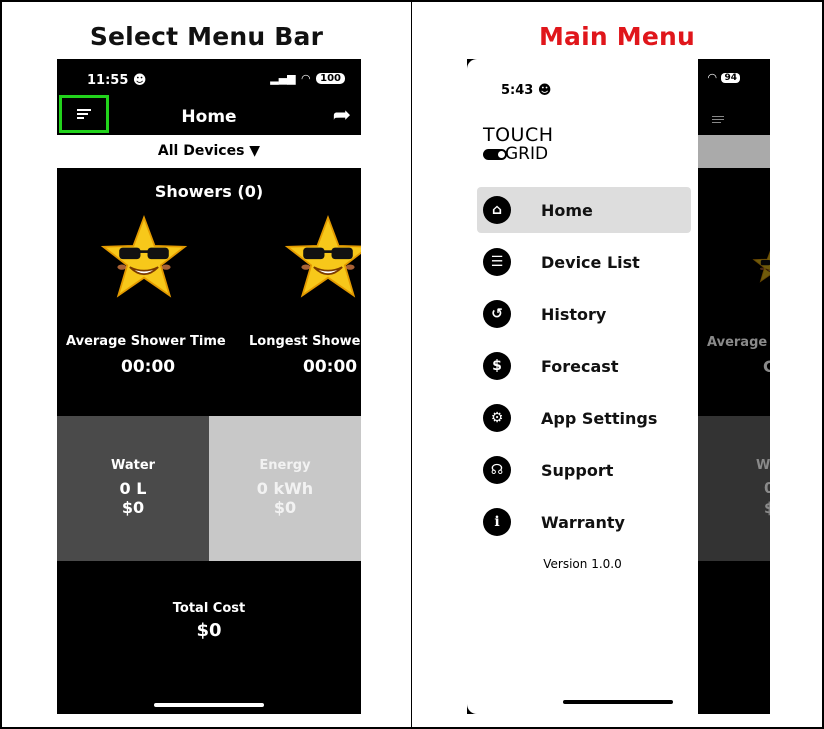 This screenshot has height=729, width=824. What do you see at coordinates (497, 366) in the screenshot?
I see `dollar-icon: $` at bounding box center [497, 366].